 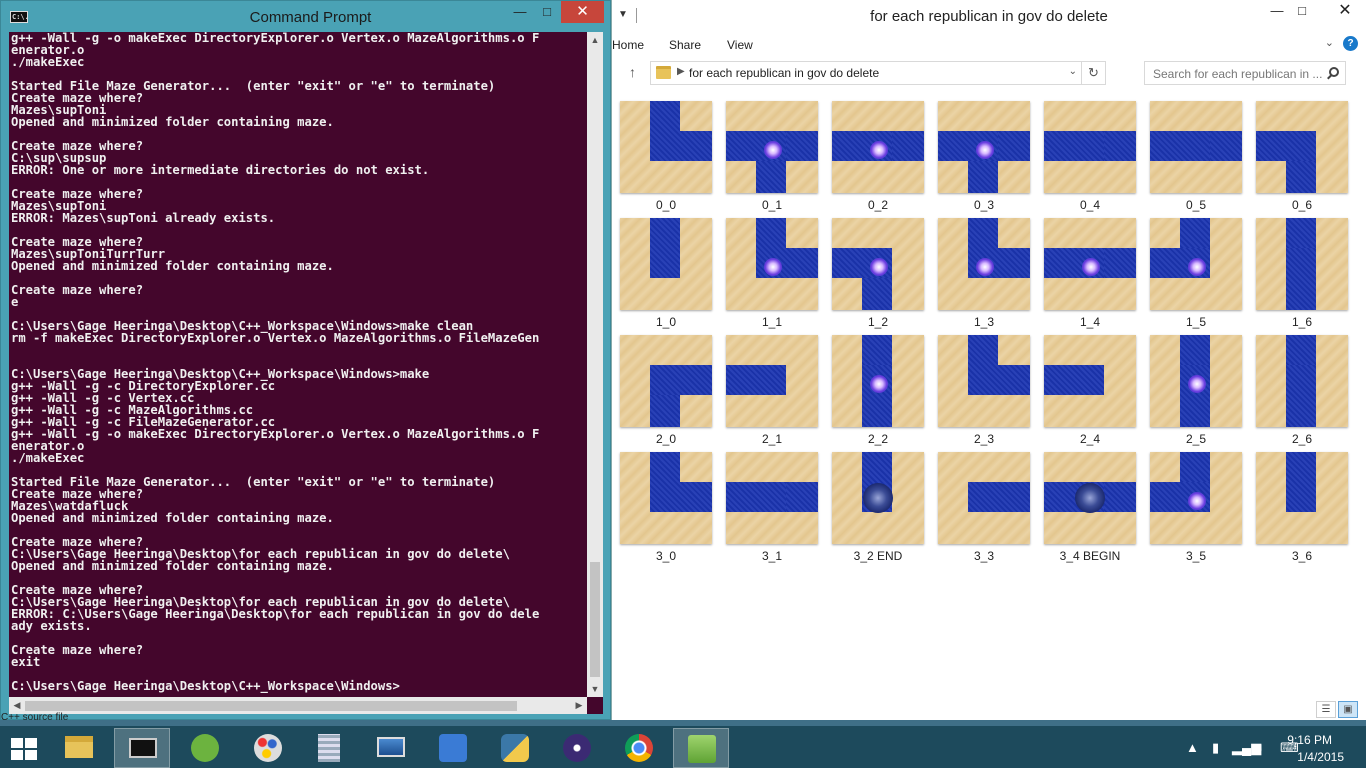 I want to click on maze-tile-file: 3_5, so click(x=1196, y=507).